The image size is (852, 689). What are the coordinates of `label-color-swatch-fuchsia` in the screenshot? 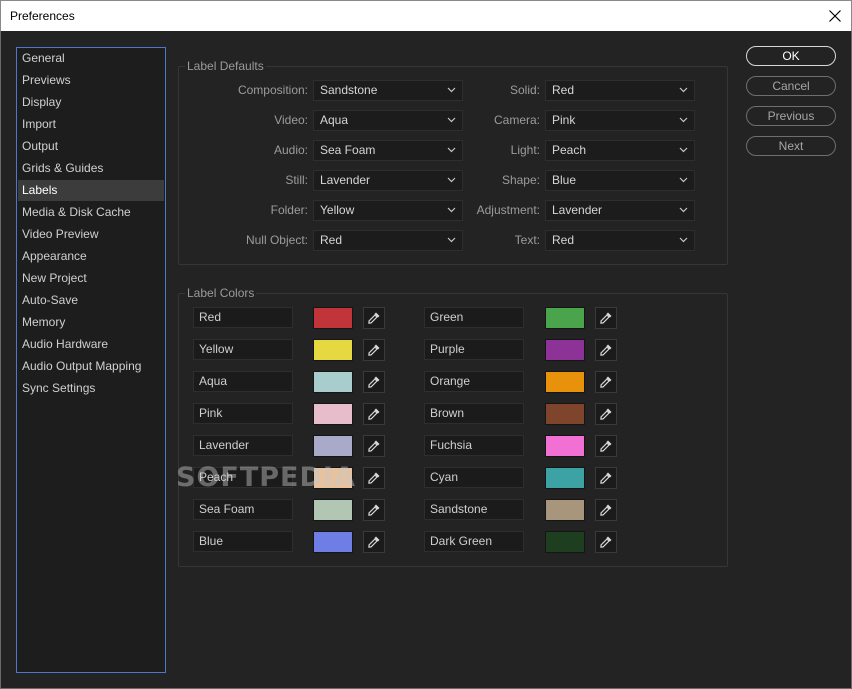 It's located at (565, 446).